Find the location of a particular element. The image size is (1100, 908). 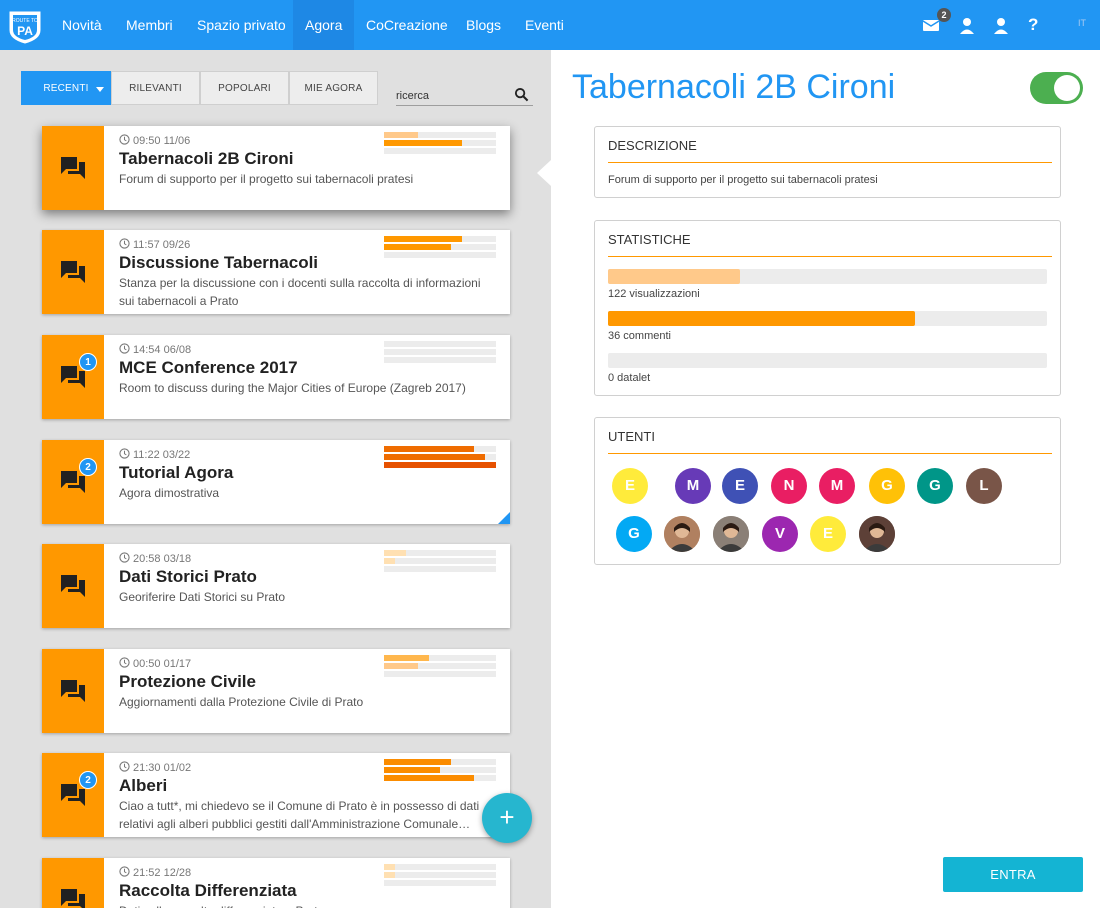

nav-item-spazio-privato: Spazio privato is located at coordinates (241, 25).